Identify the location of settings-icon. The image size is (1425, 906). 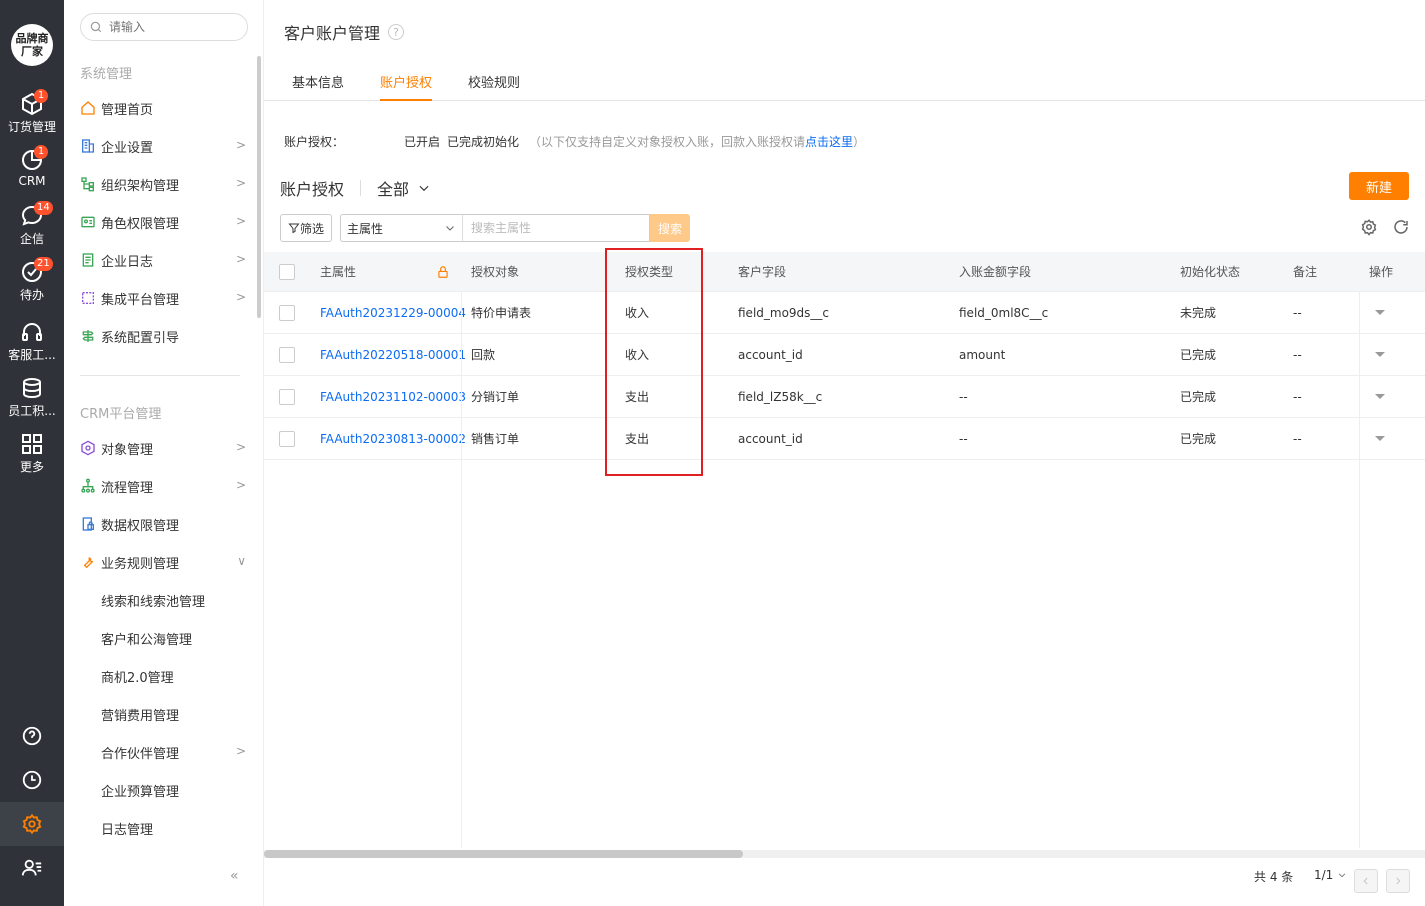
(1369, 227).